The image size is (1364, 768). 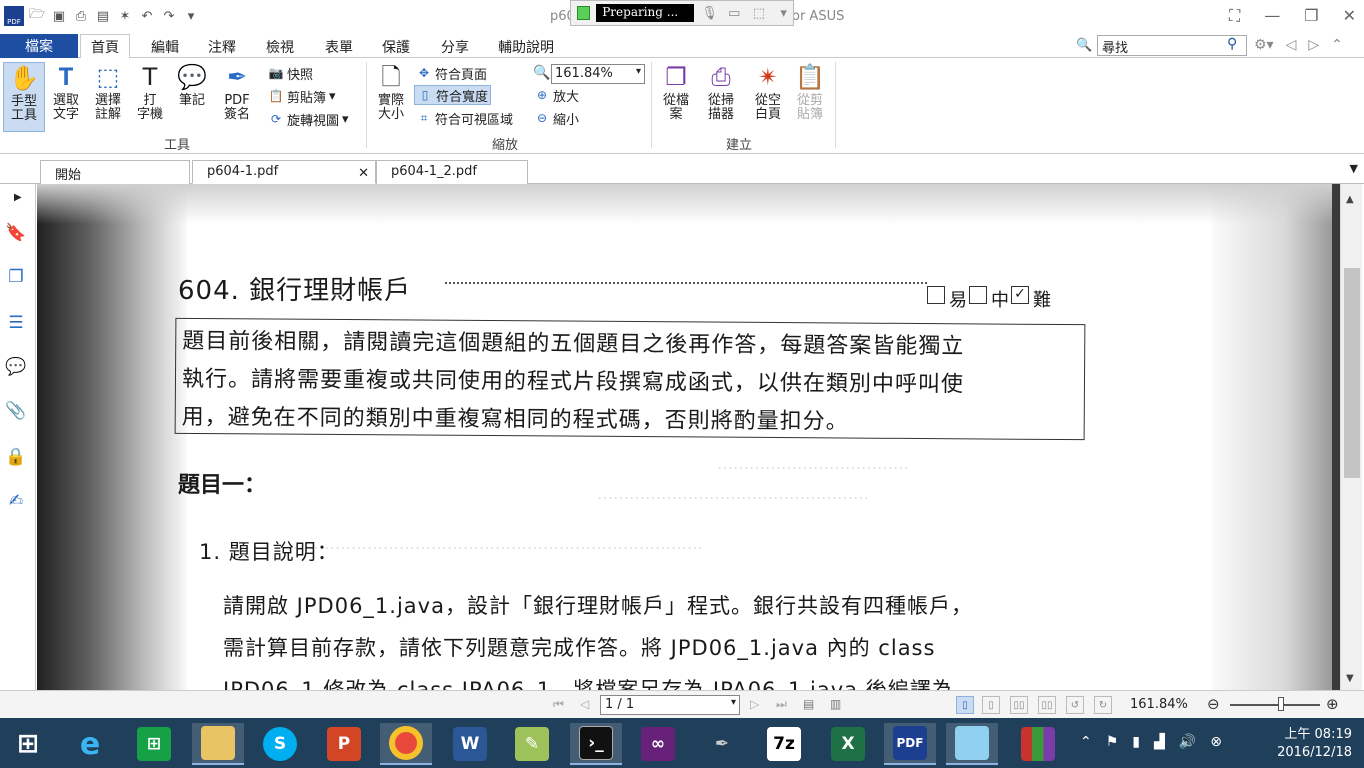 I want to click on continuous-view-icon: ▤, so click(x=808, y=704).